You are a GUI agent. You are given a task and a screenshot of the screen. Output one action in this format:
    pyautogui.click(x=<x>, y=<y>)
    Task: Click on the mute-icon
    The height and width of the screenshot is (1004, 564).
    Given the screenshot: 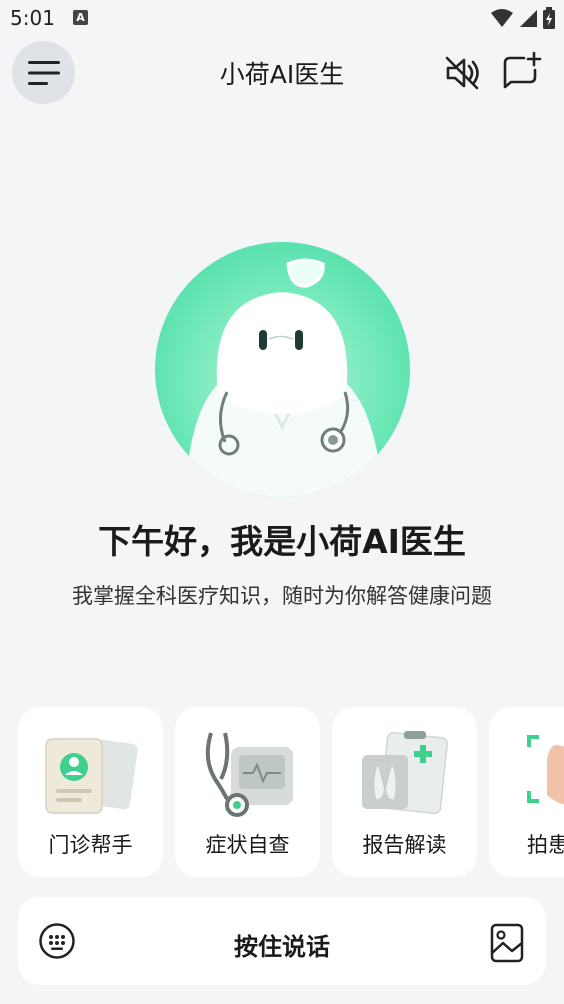 What is the action you would take?
    pyautogui.click(x=462, y=73)
    